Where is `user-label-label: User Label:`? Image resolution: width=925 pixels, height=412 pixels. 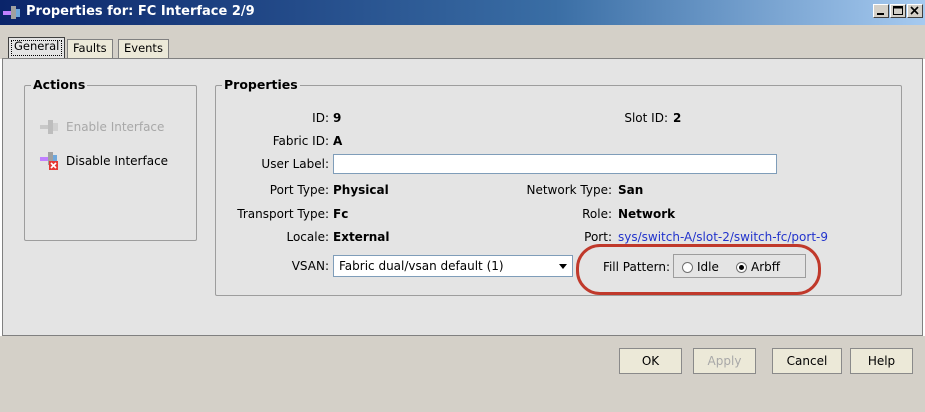 user-label-label: User Label: is located at coordinates (295, 164).